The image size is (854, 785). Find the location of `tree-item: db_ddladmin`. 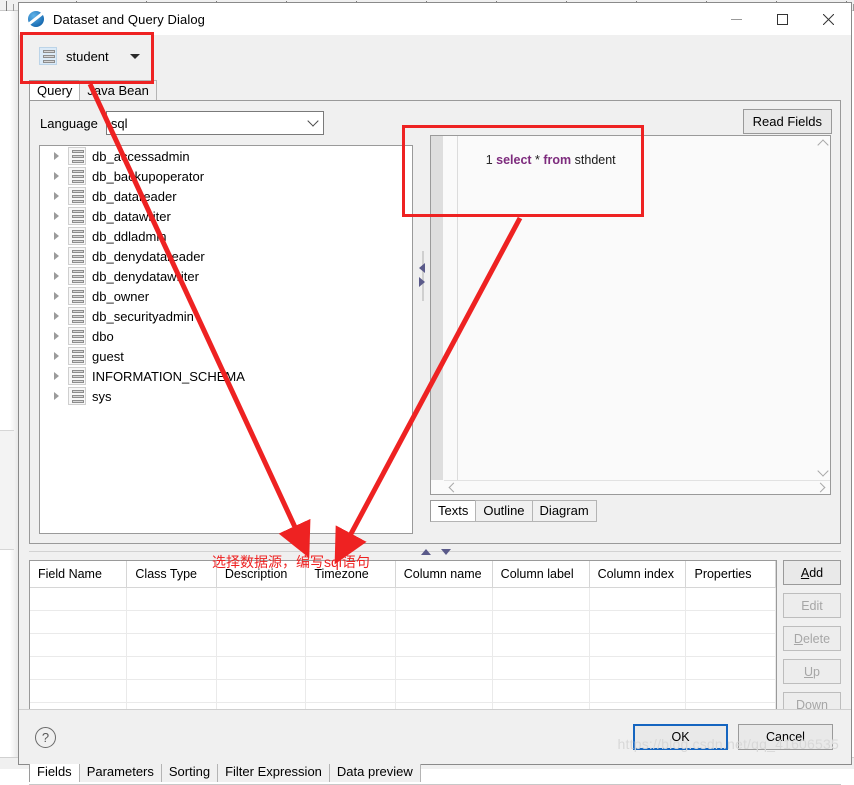

tree-item: db_ddladmin is located at coordinates (226, 236).